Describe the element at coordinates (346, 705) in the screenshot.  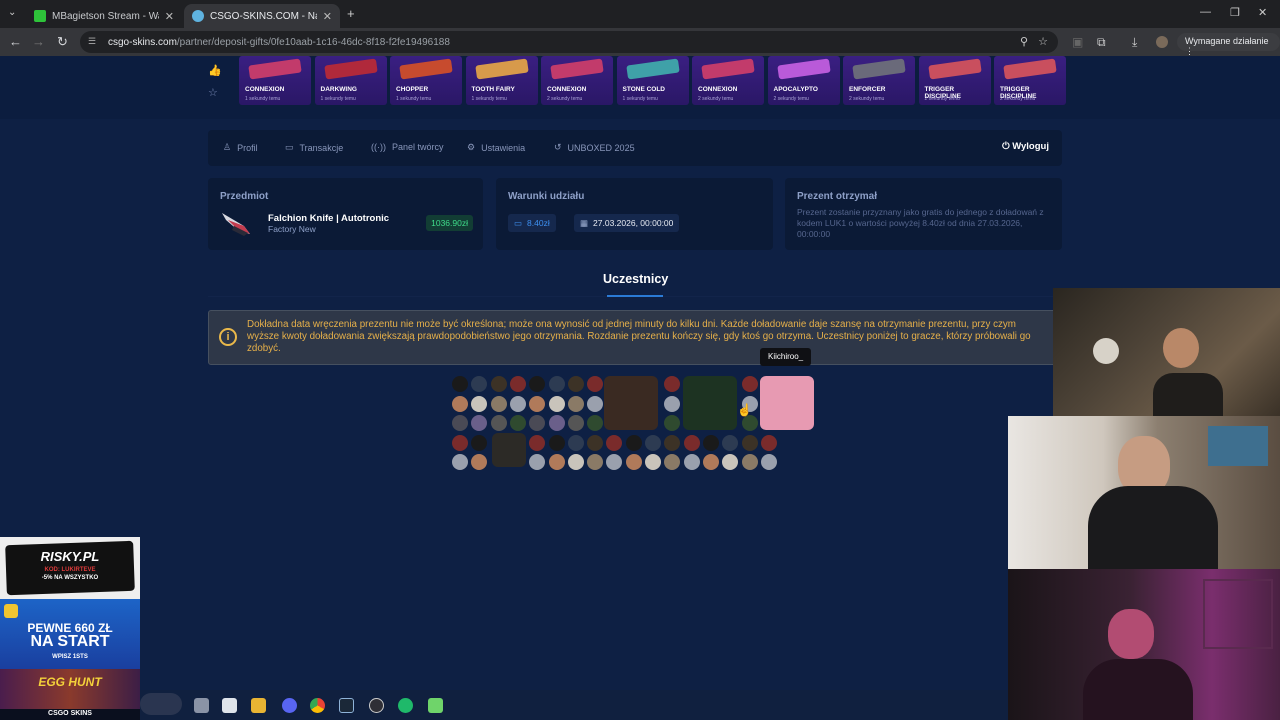
I see `steam-icon` at that location.